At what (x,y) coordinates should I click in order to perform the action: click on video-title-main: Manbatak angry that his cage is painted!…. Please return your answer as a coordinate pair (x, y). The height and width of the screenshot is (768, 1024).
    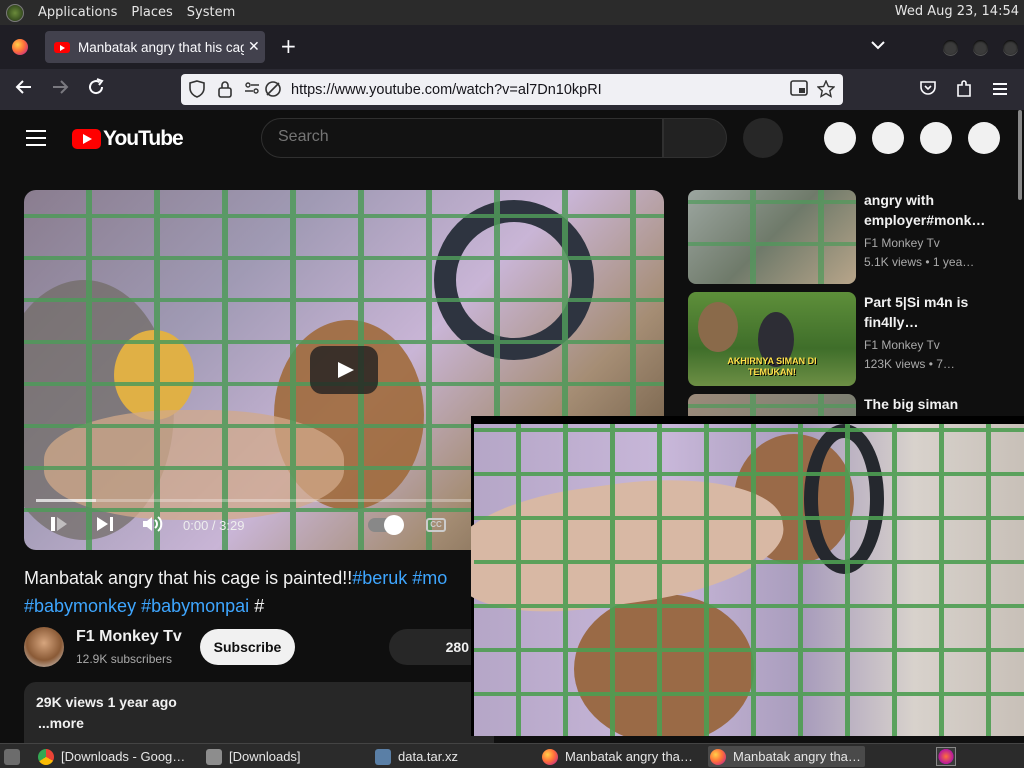
    Looking at the image, I should click on (188, 578).